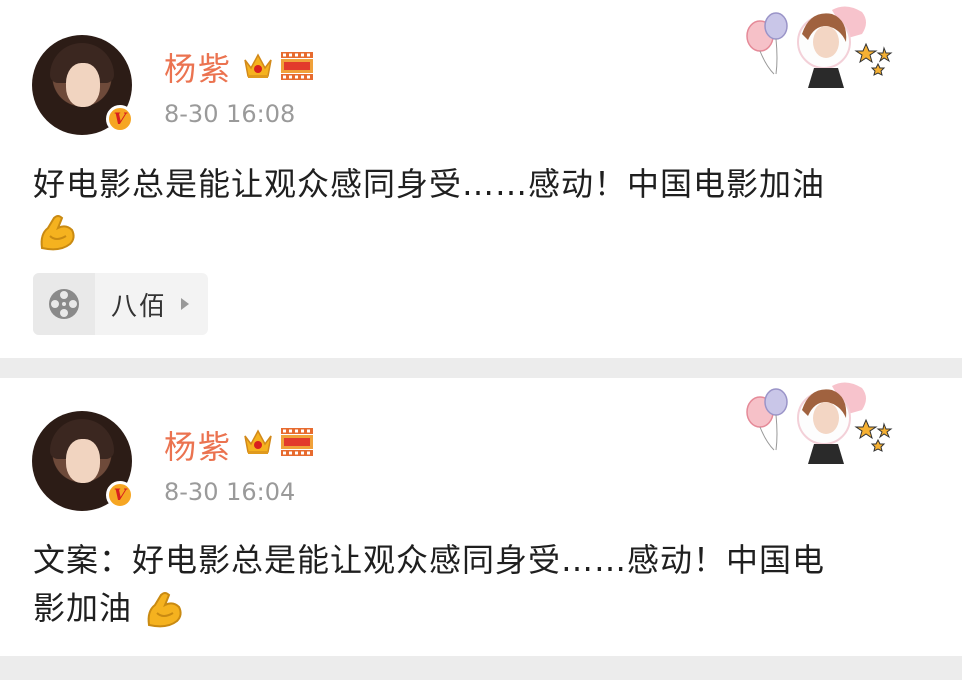 The width and height of the screenshot is (962, 680). Describe the element at coordinates (230, 114) in the screenshot. I see `timestamp: 8-30 16:08` at that location.